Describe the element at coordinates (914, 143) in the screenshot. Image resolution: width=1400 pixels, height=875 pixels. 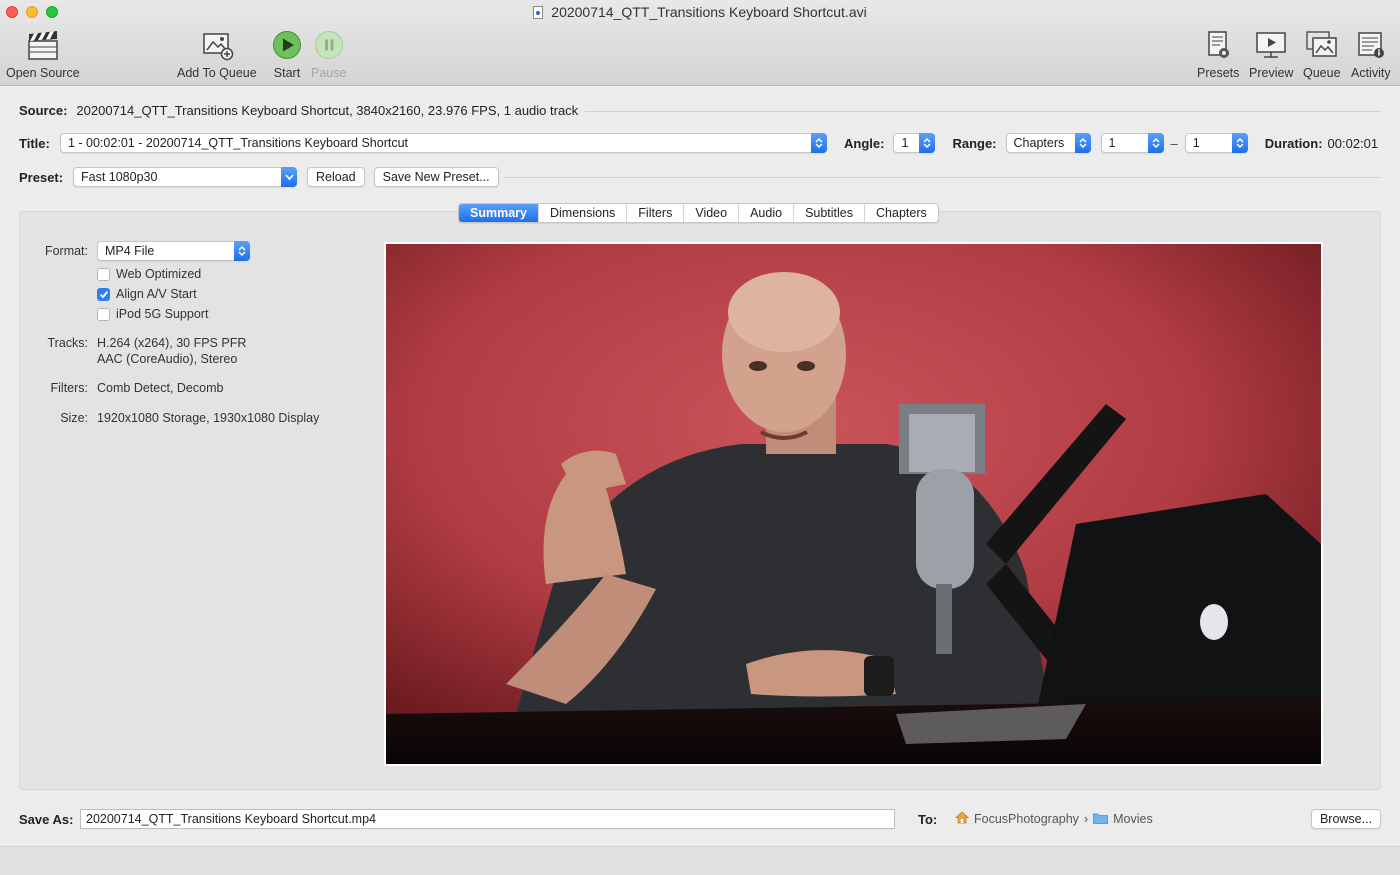
I see `angle-select: 1` at that location.